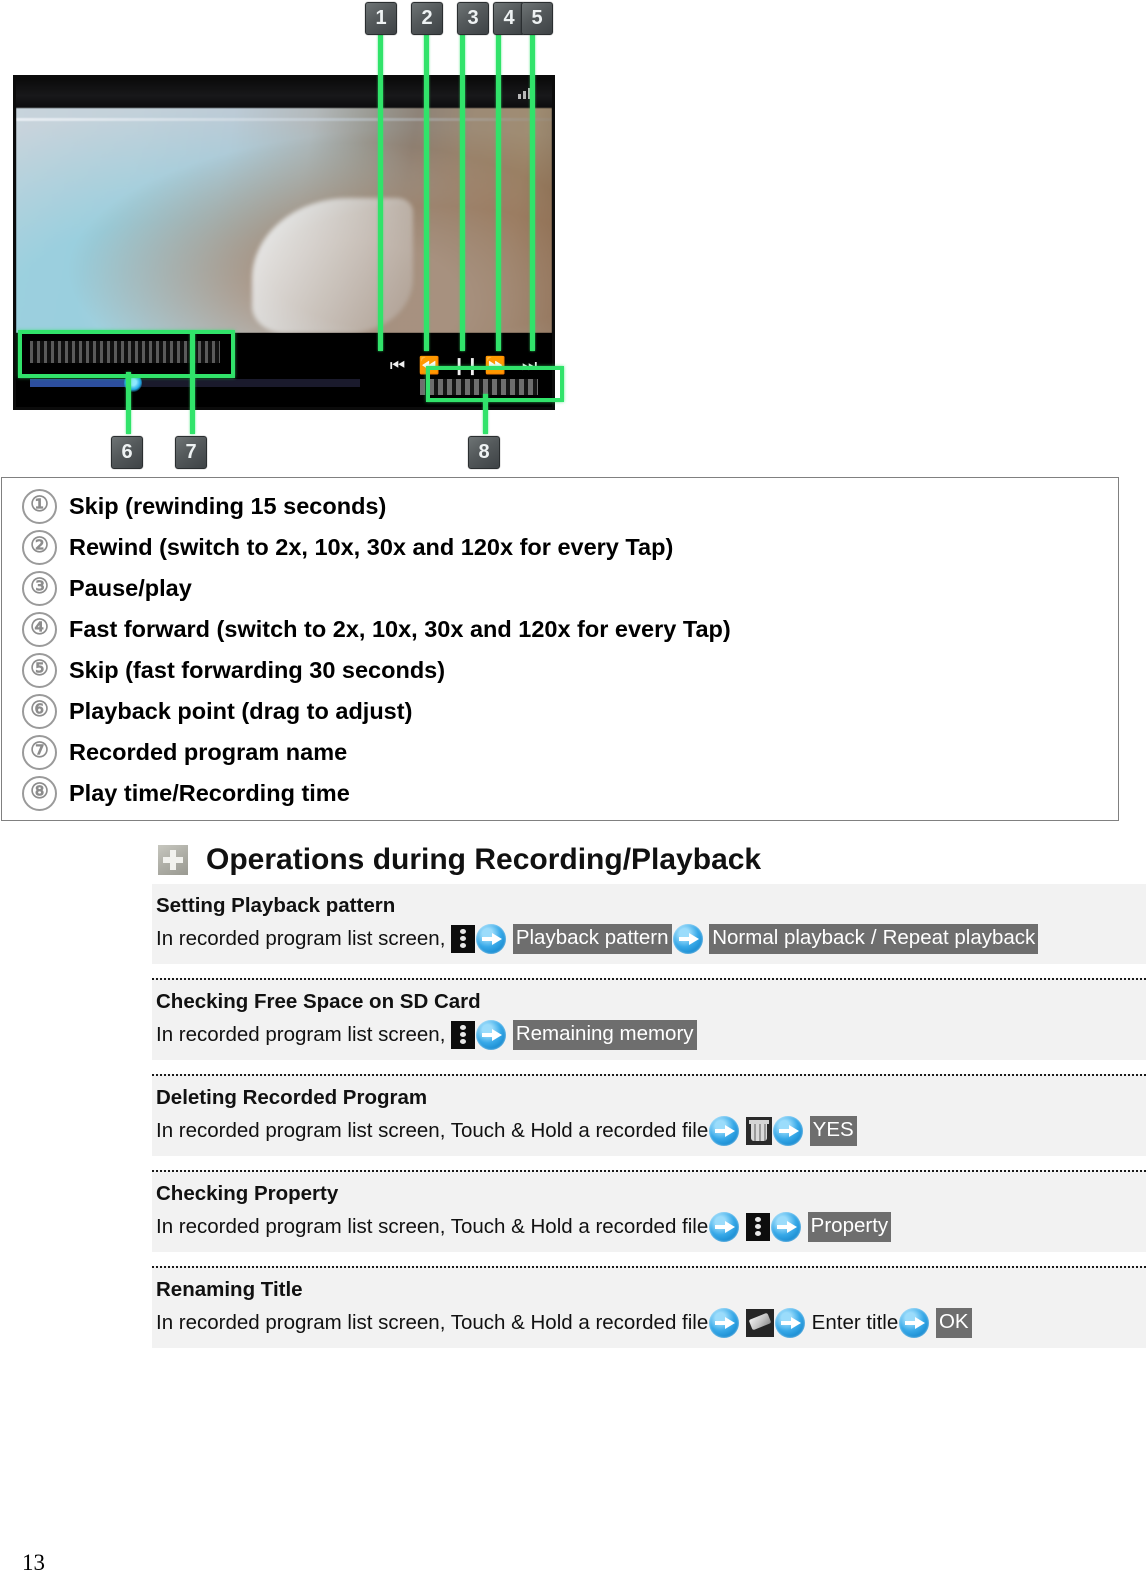 The width and height of the screenshot is (1146, 1588). What do you see at coordinates (318, 1002) in the screenshot?
I see `operation-title: Checking Free Space on SD Card` at bounding box center [318, 1002].